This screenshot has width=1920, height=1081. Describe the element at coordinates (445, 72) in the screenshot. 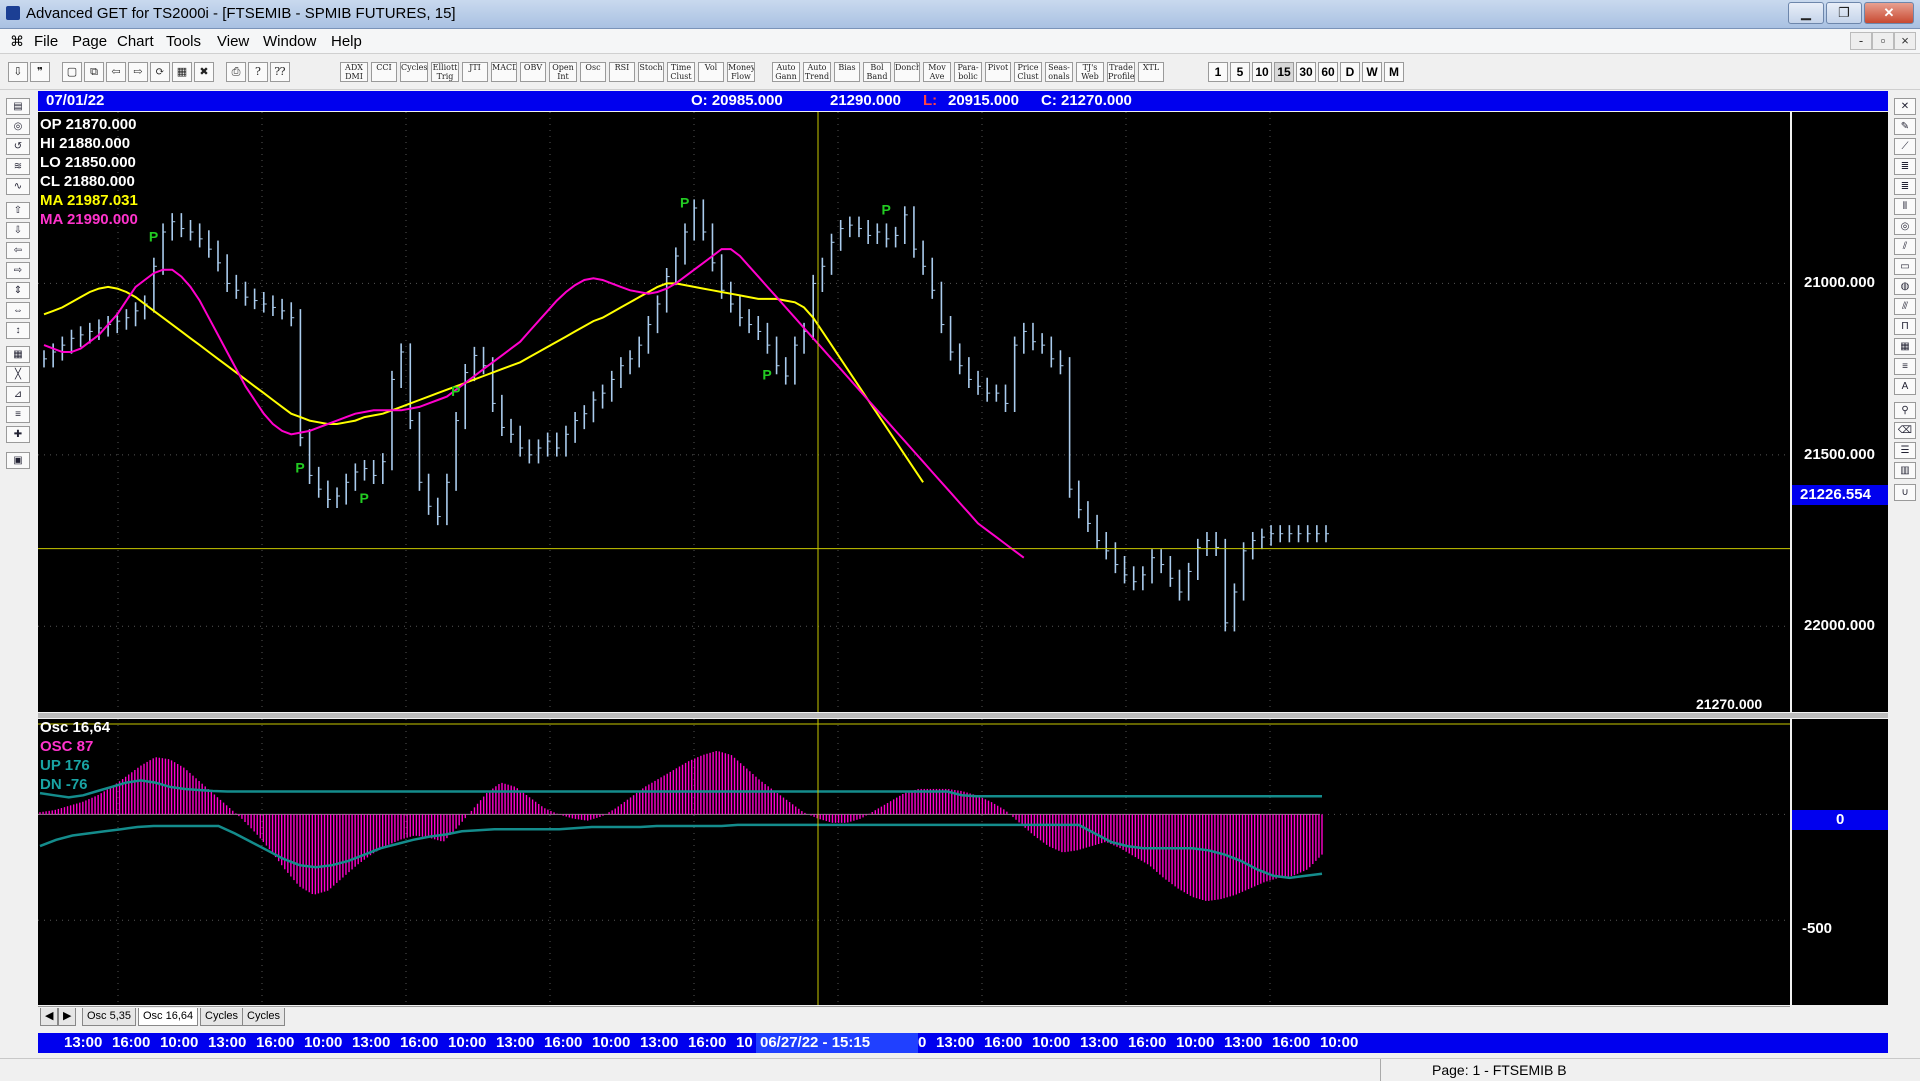

I see `study-button-3: Elliott Trig` at that location.